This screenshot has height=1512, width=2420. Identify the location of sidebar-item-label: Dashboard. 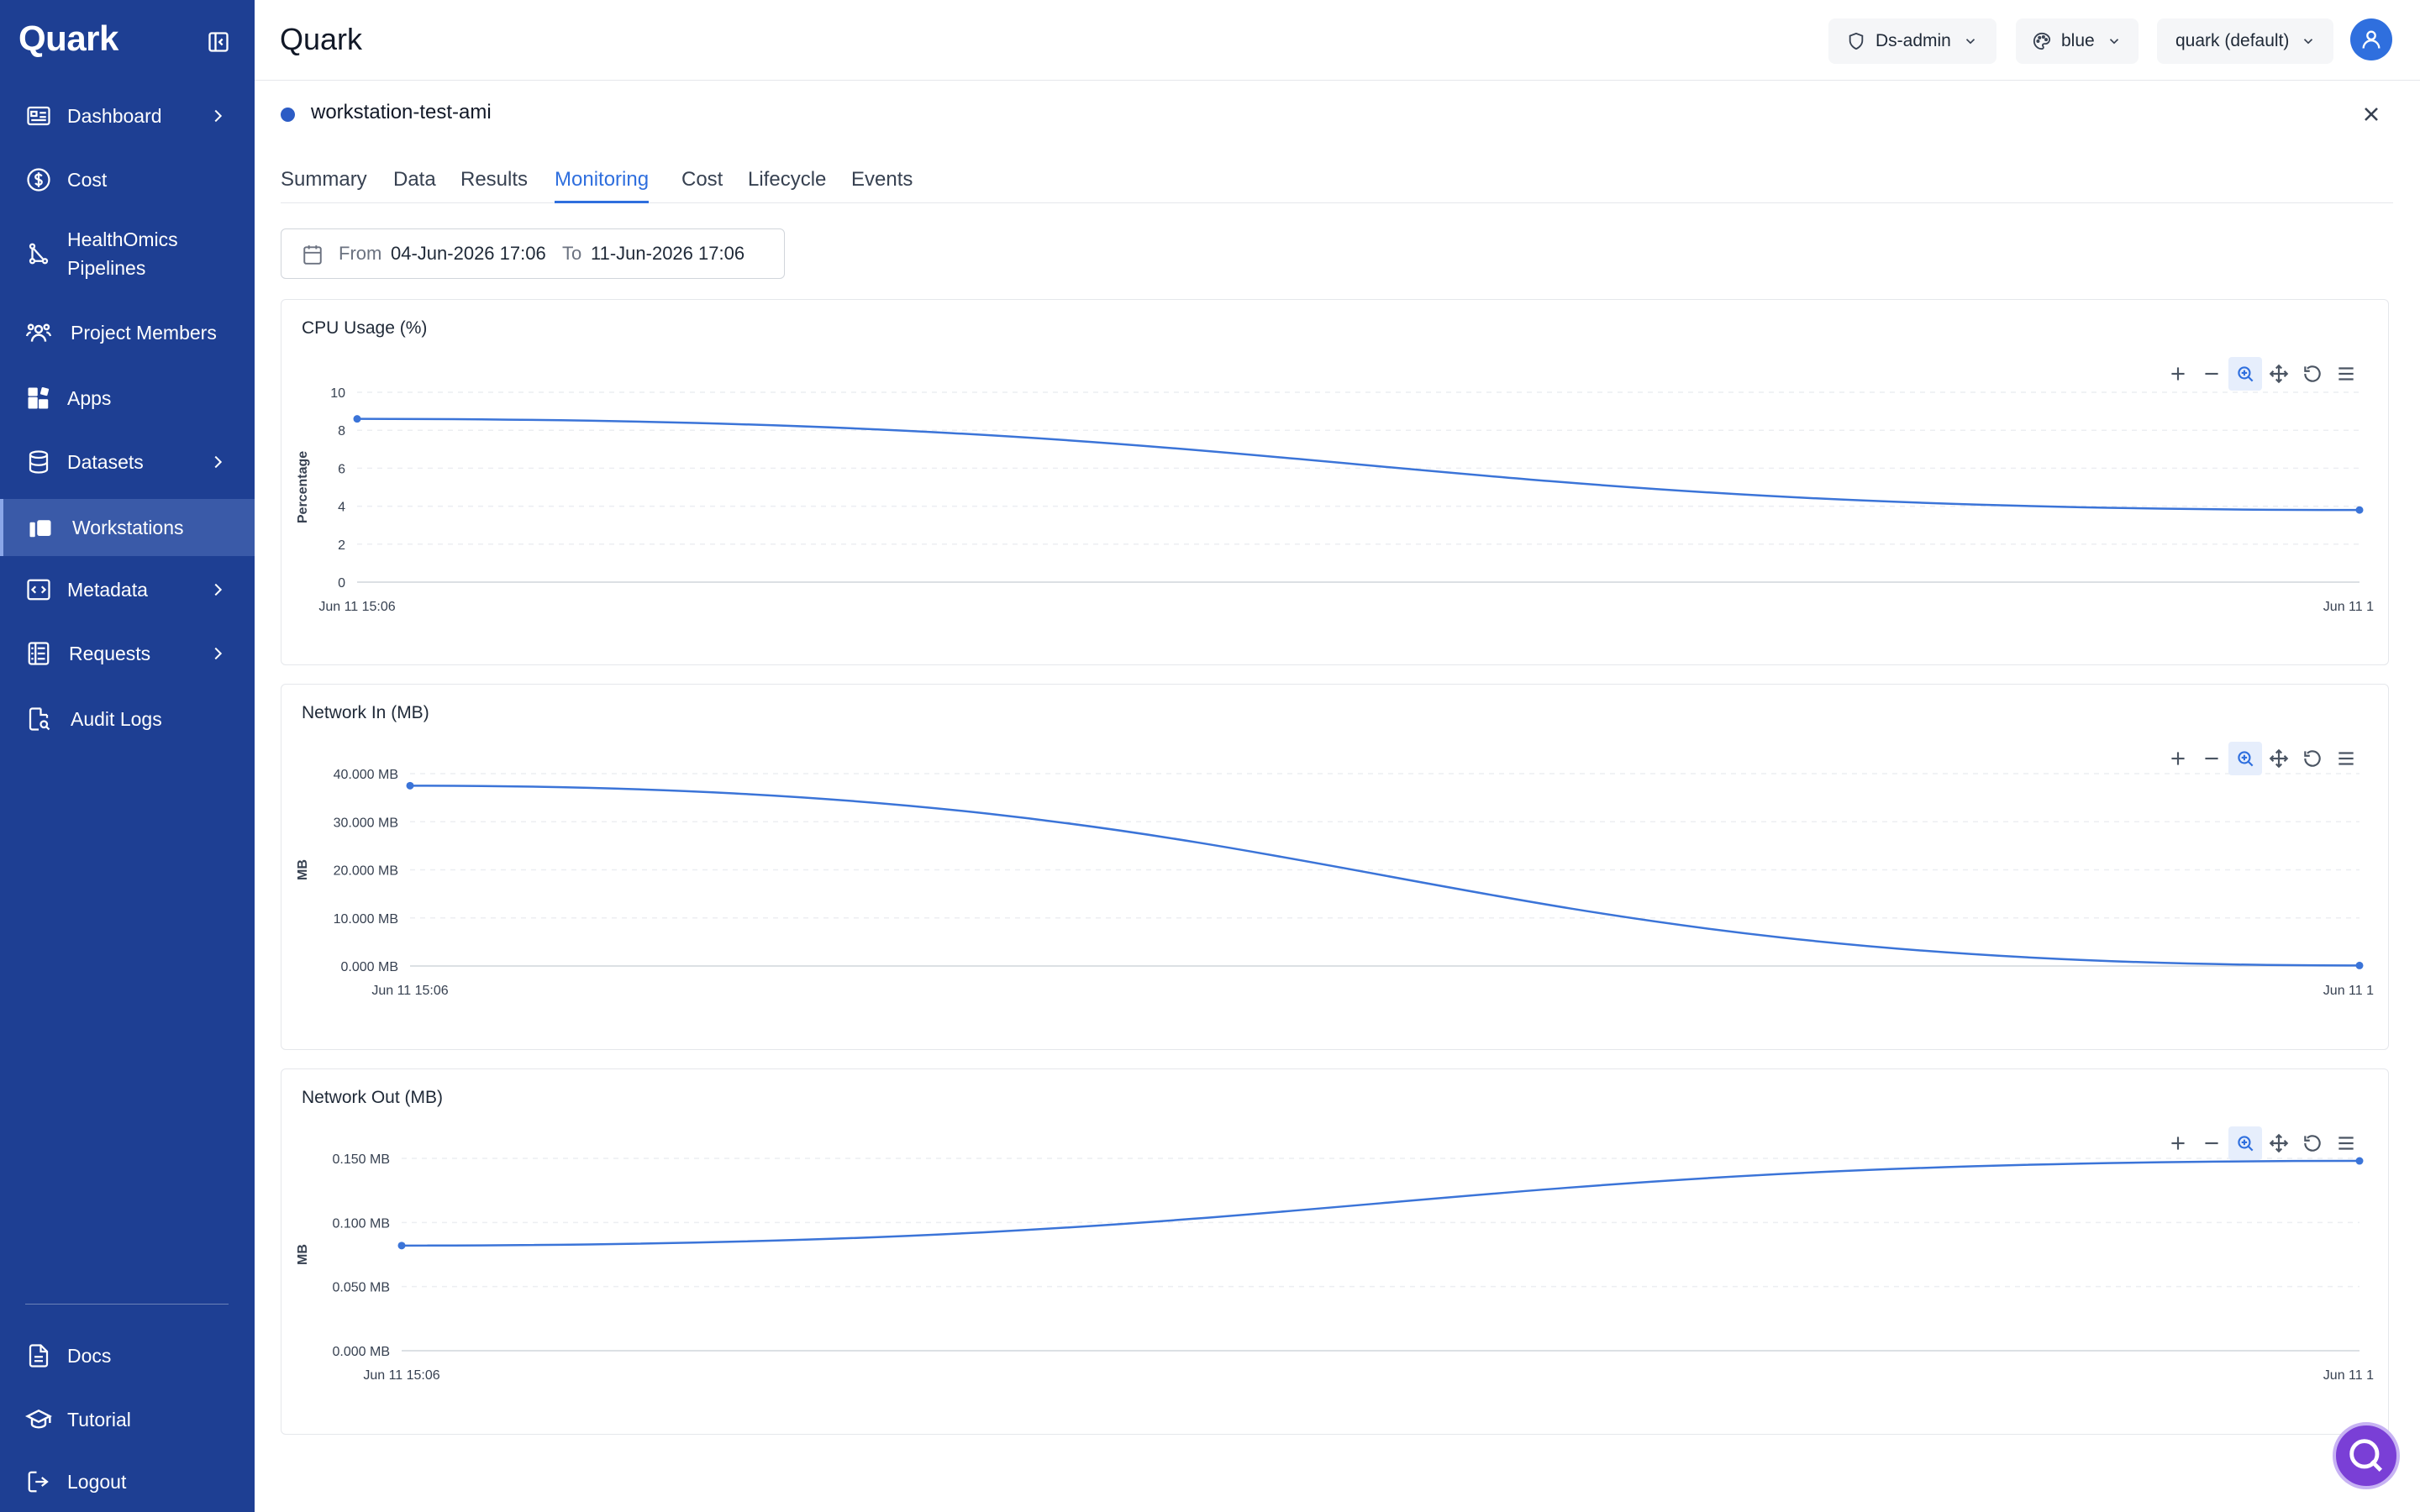
(114, 116).